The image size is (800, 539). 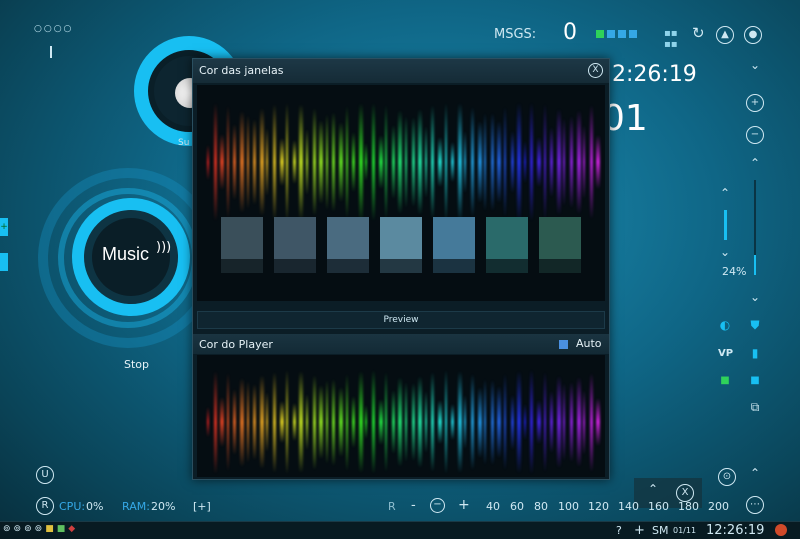 I want to click on zoom-reset-icon: −, so click(x=437, y=505).